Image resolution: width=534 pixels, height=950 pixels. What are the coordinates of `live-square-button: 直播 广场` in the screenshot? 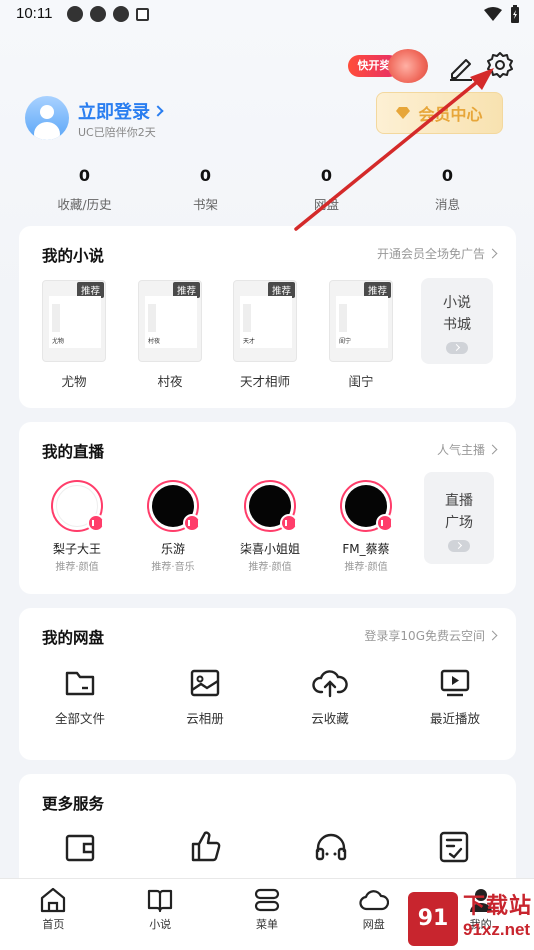 It's located at (459, 518).